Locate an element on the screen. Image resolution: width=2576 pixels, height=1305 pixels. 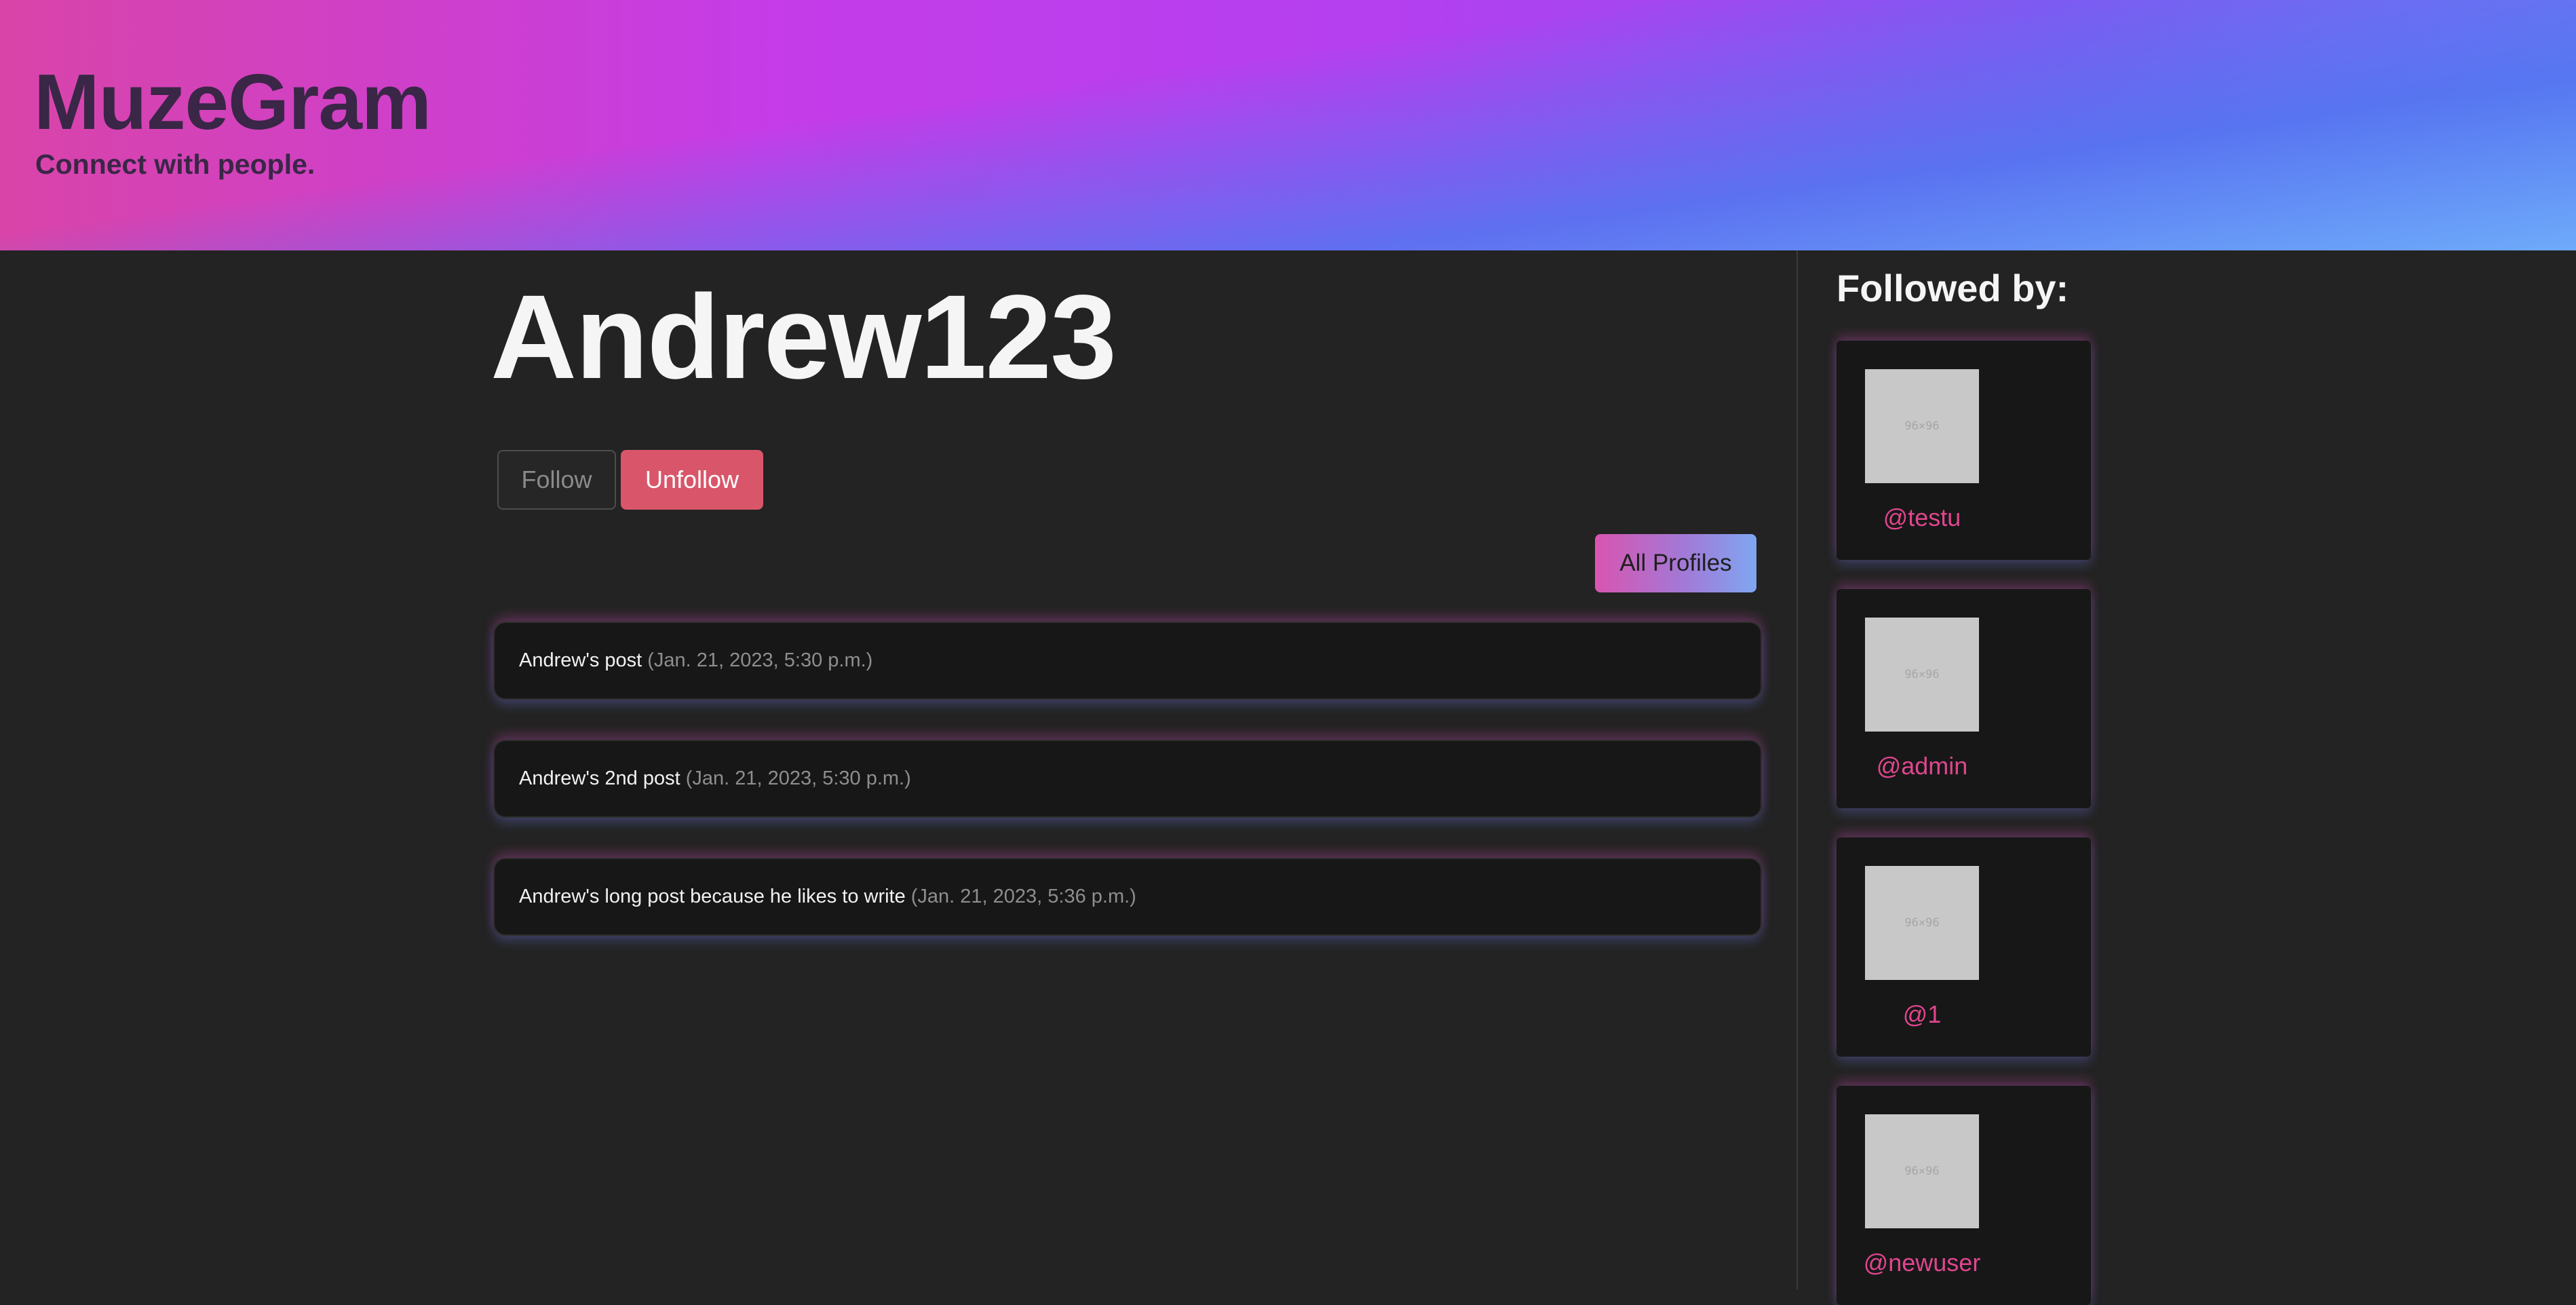
post-text: Andrew's post is located at coordinates (580, 660).